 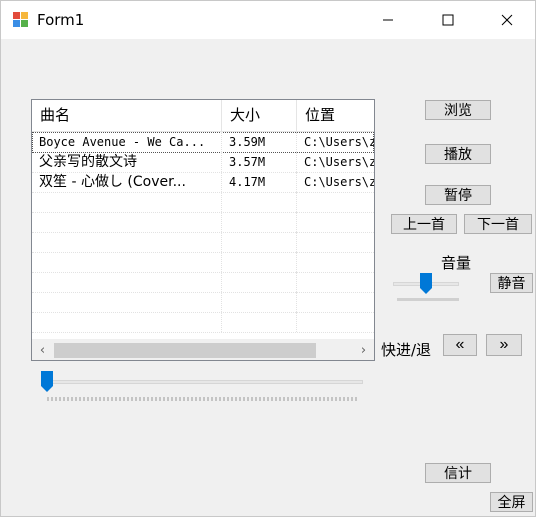 I want to click on song-size: 3.59M, so click(x=259, y=142).